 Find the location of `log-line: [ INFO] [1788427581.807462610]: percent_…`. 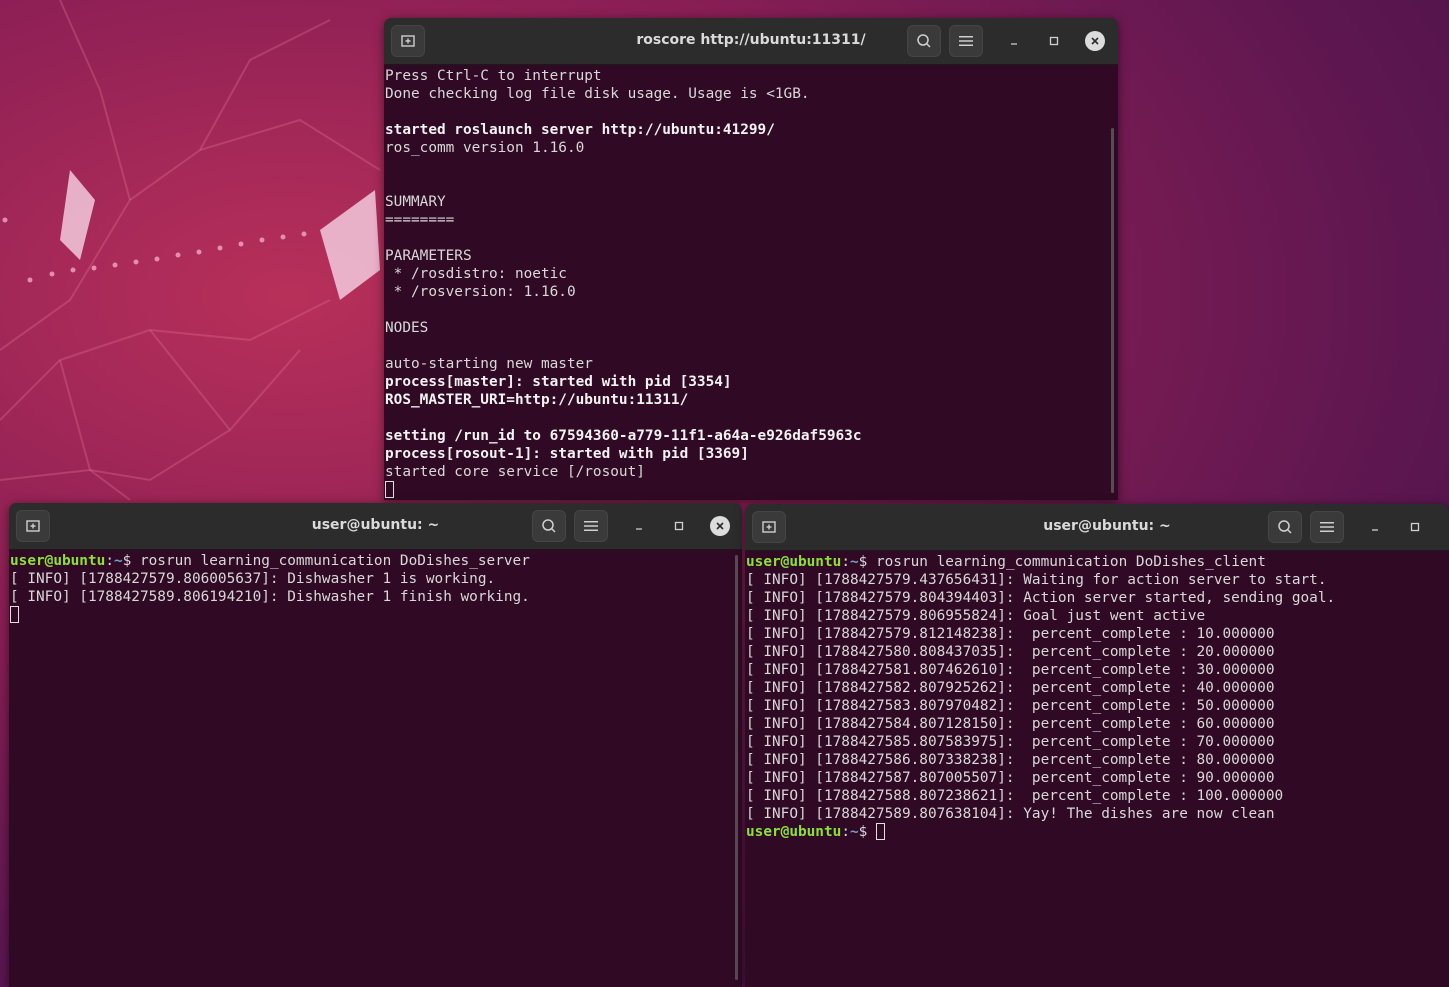

log-line: [ INFO] [1788427581.807462610]: percent_… is located at coordinates (1010, 670).